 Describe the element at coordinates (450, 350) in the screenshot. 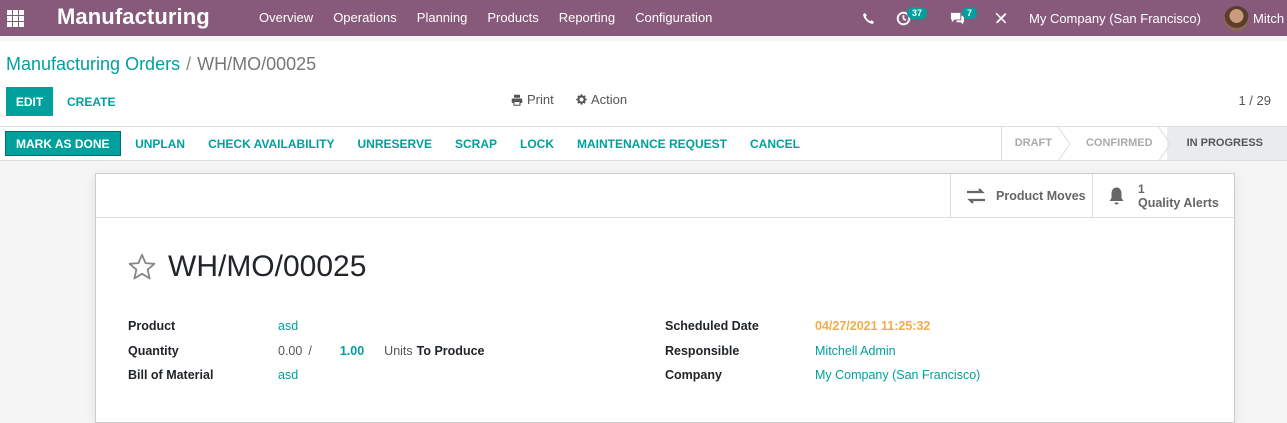

I see `to-produce-label: To Produce` at that location.